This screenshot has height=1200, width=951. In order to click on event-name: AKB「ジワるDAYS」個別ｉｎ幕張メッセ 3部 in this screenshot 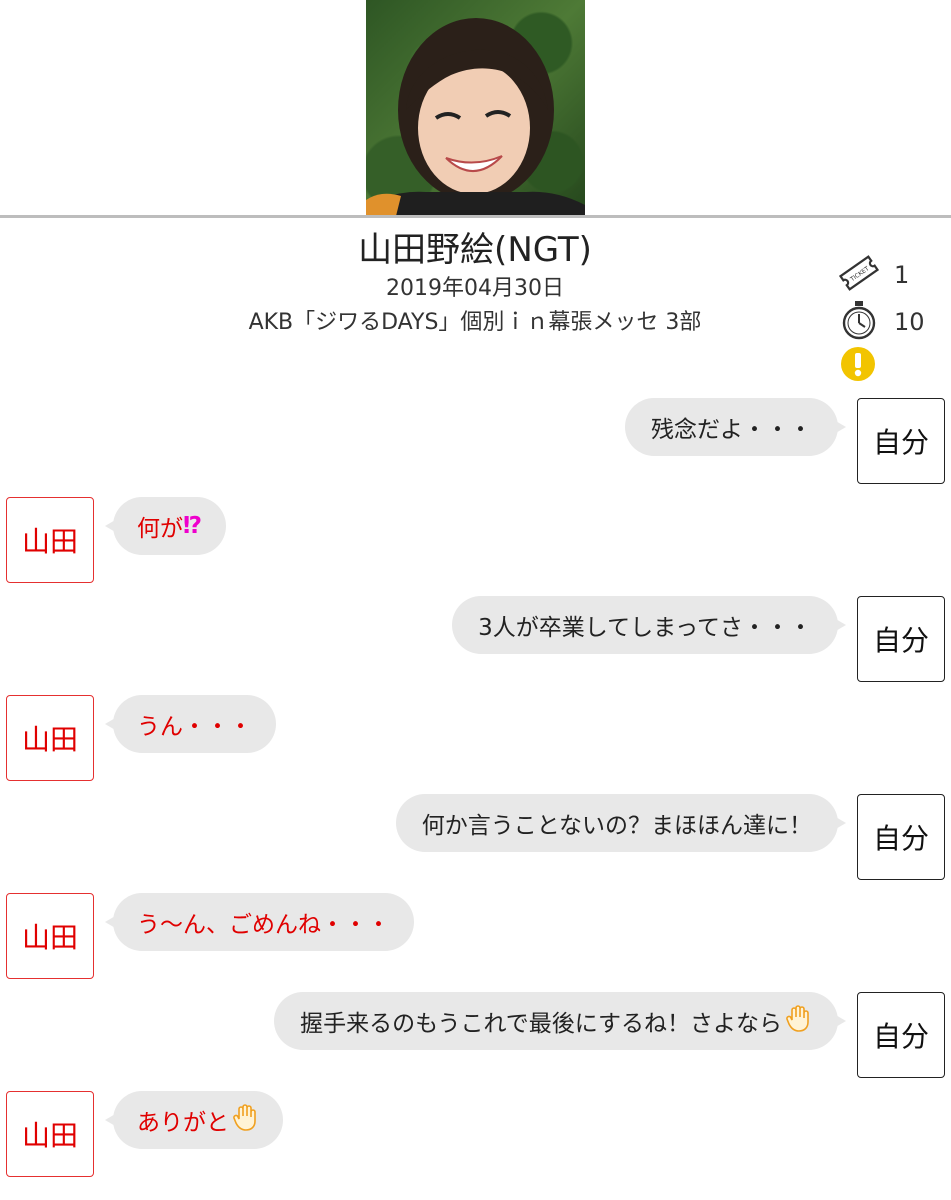, I will do `click(475, 322)`.